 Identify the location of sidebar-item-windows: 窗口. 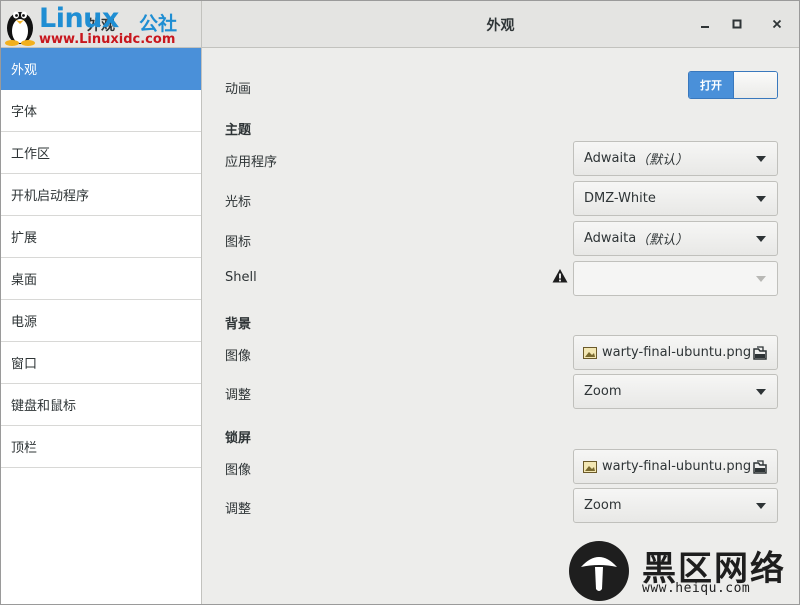
(101, 363).